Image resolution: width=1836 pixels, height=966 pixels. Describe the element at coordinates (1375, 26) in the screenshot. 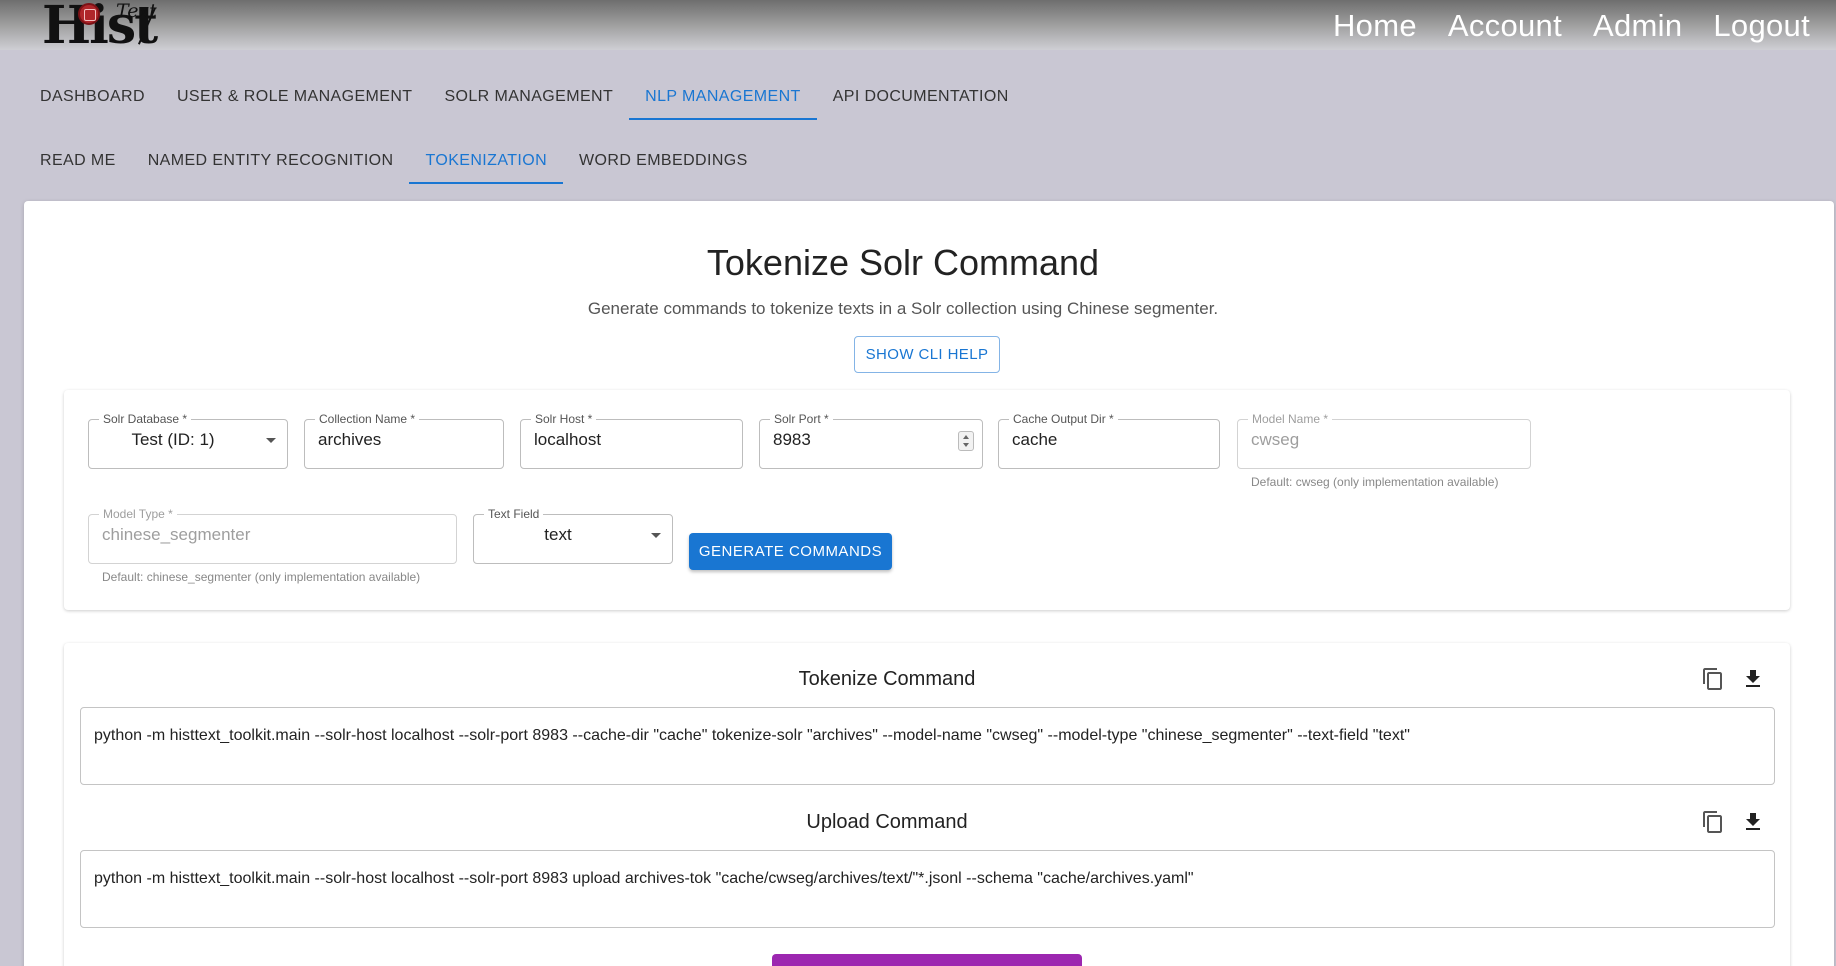

I see `nav-home-link: Home` at that location.